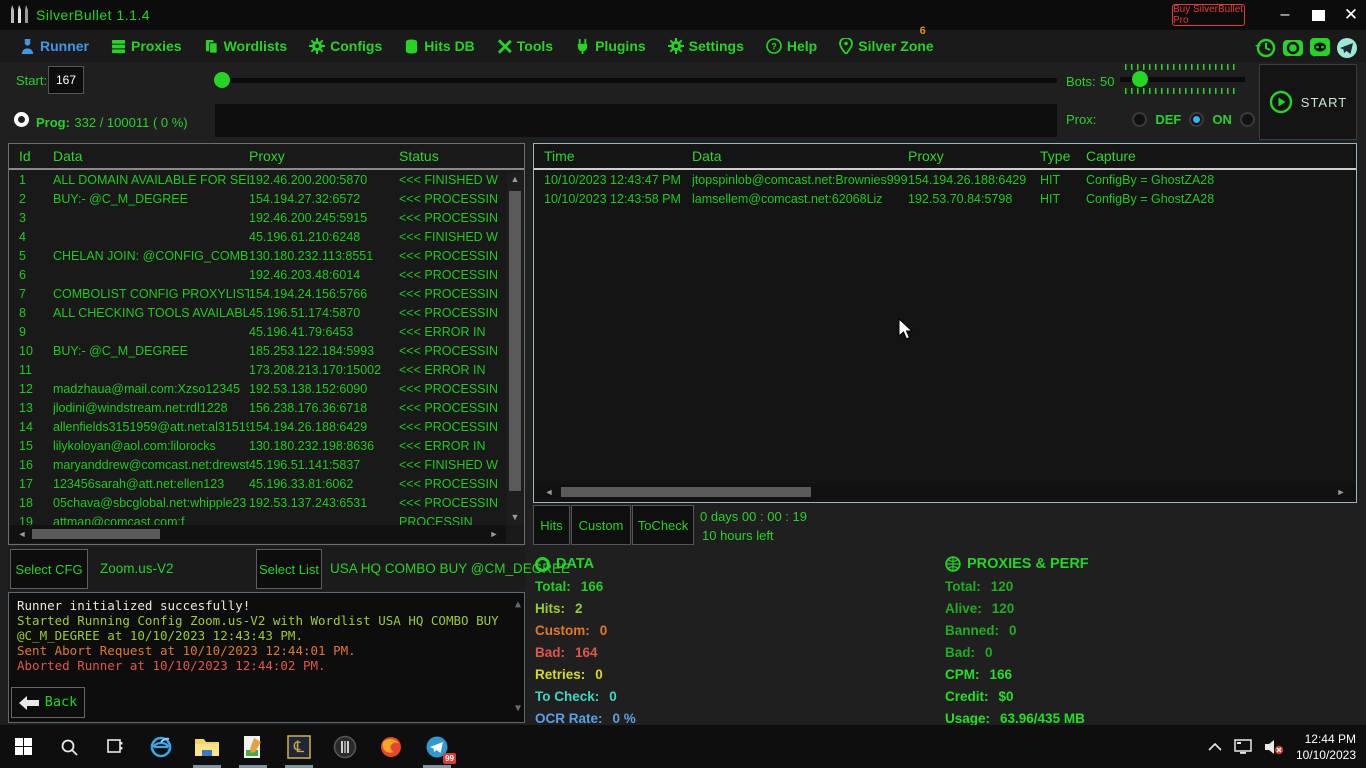  I want to click on table-row: 11 173.208.213.170:15002 <<< ERROR IN, so click(259, 369).